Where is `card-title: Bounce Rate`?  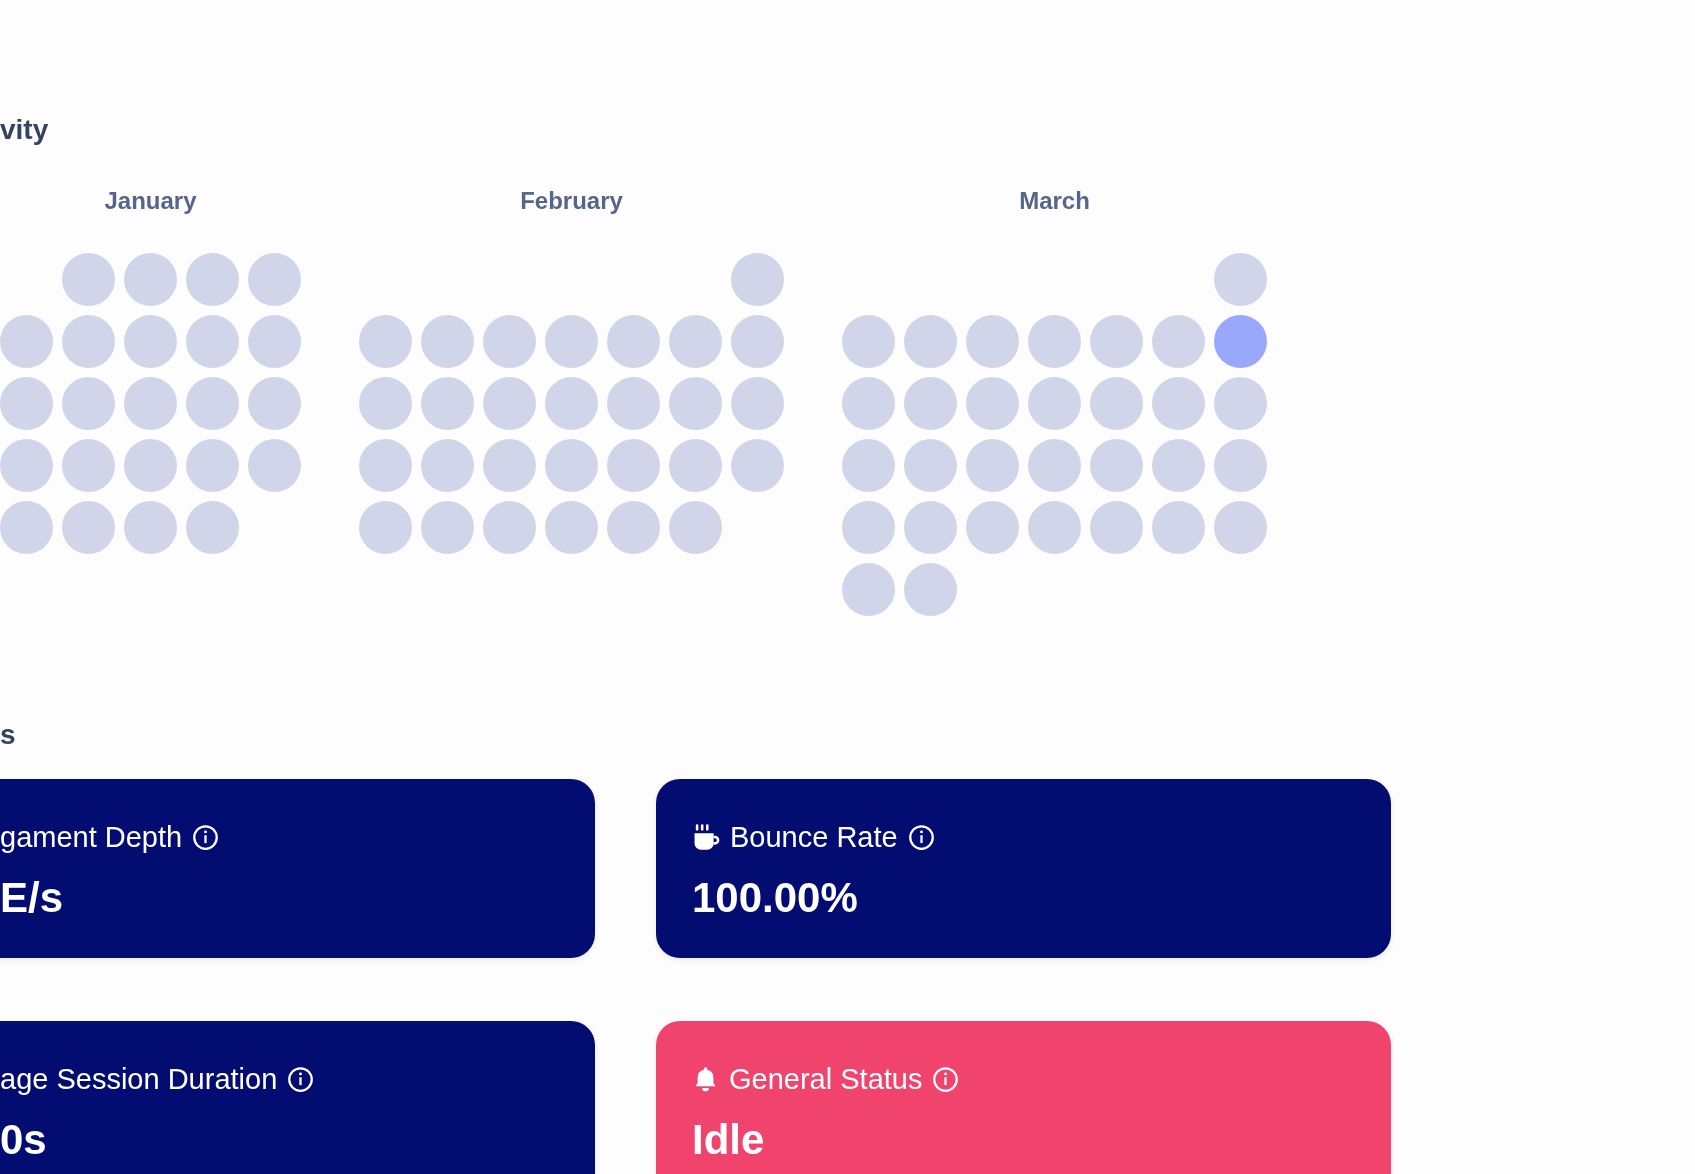
card-title: Bounce Rate is located at coordinates (814, 837).